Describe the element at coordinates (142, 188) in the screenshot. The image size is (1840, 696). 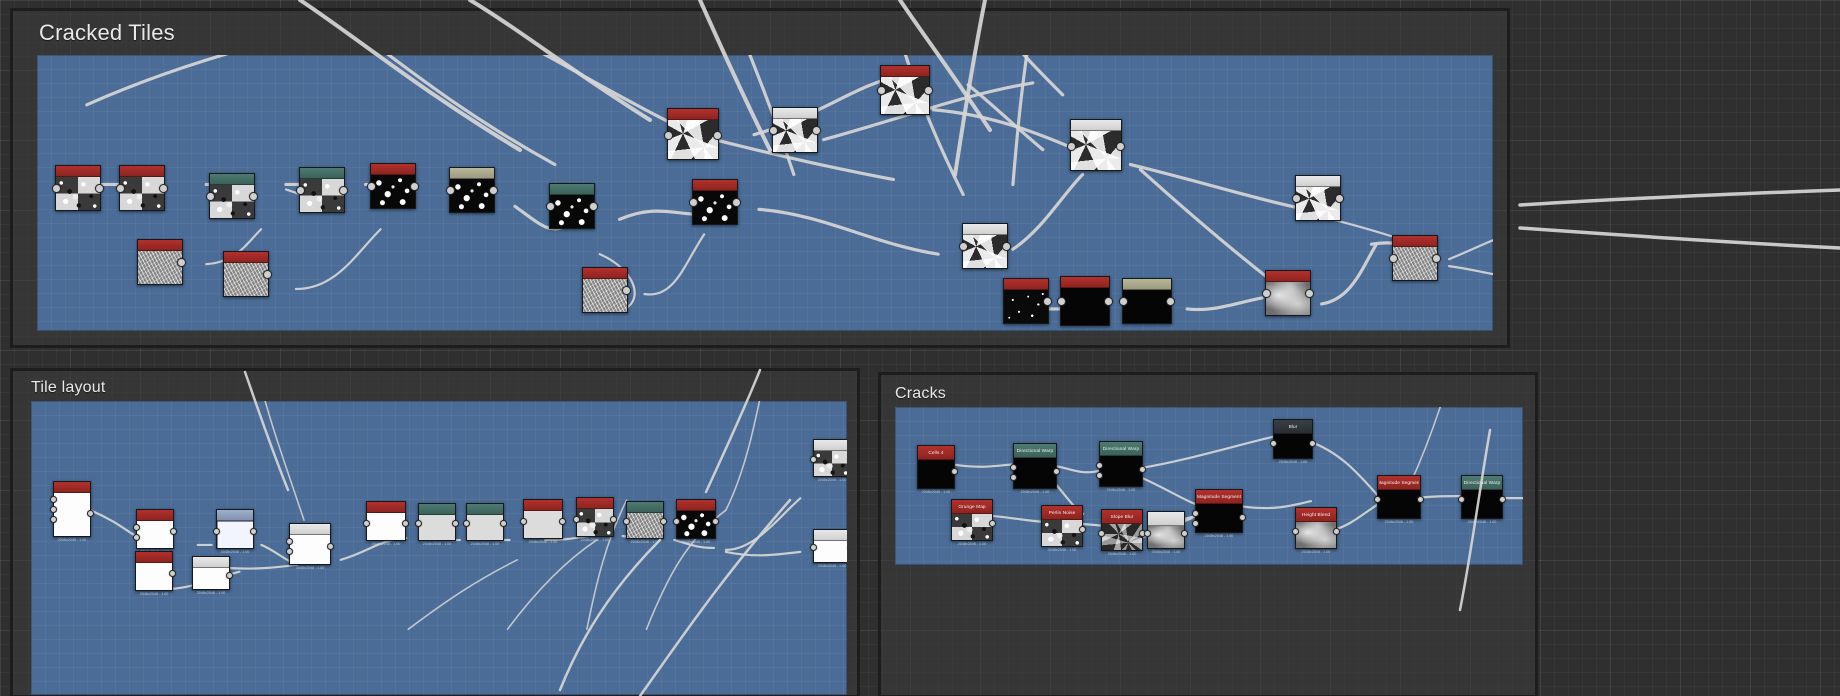
I see `node-noise-b` at that location.